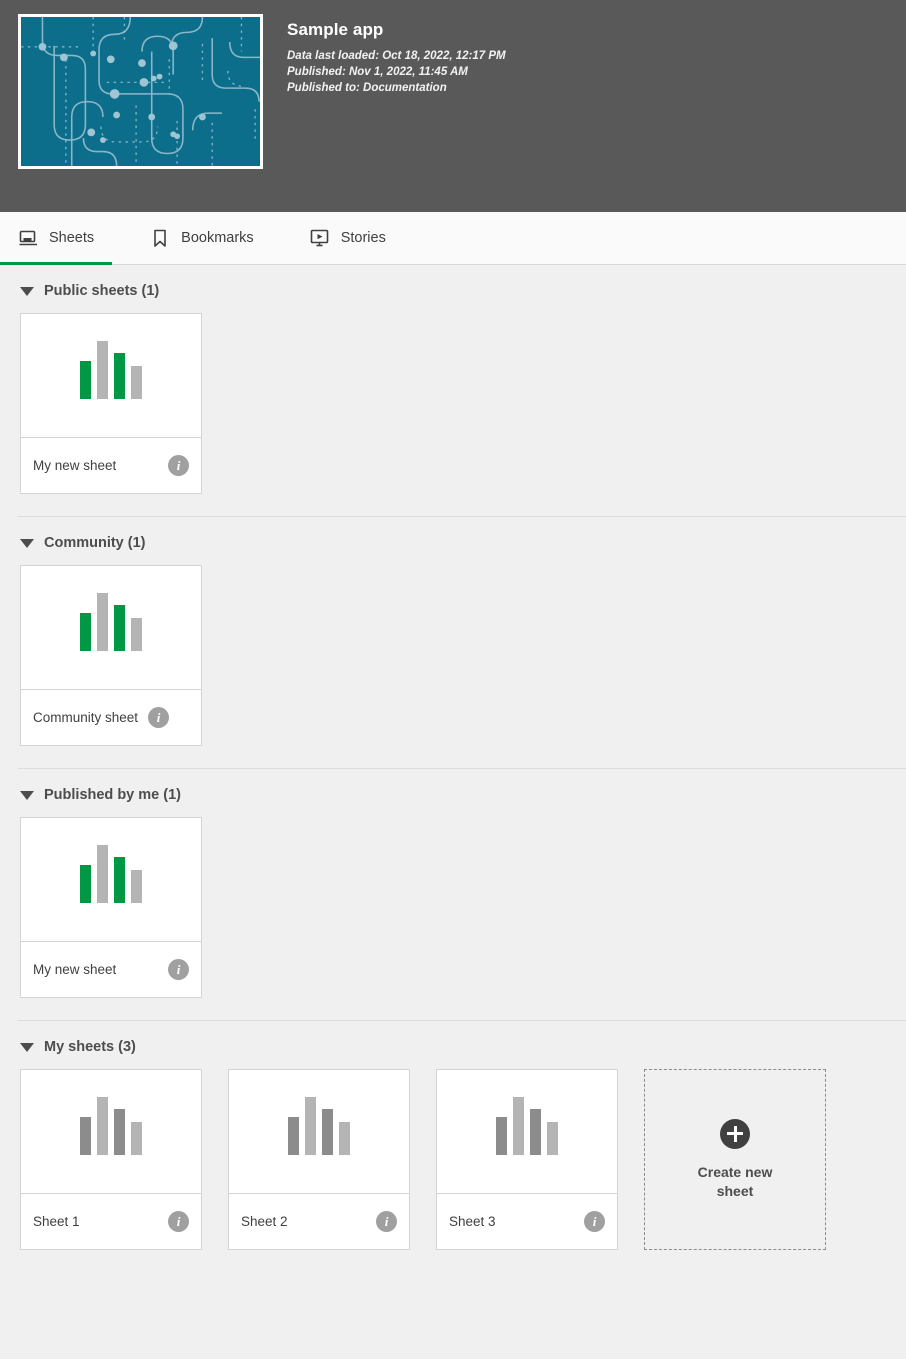  What do you see at coordinates (160, 238) in the screenshot?
I see `bookmark-icon` at bounding box center [160, 238].